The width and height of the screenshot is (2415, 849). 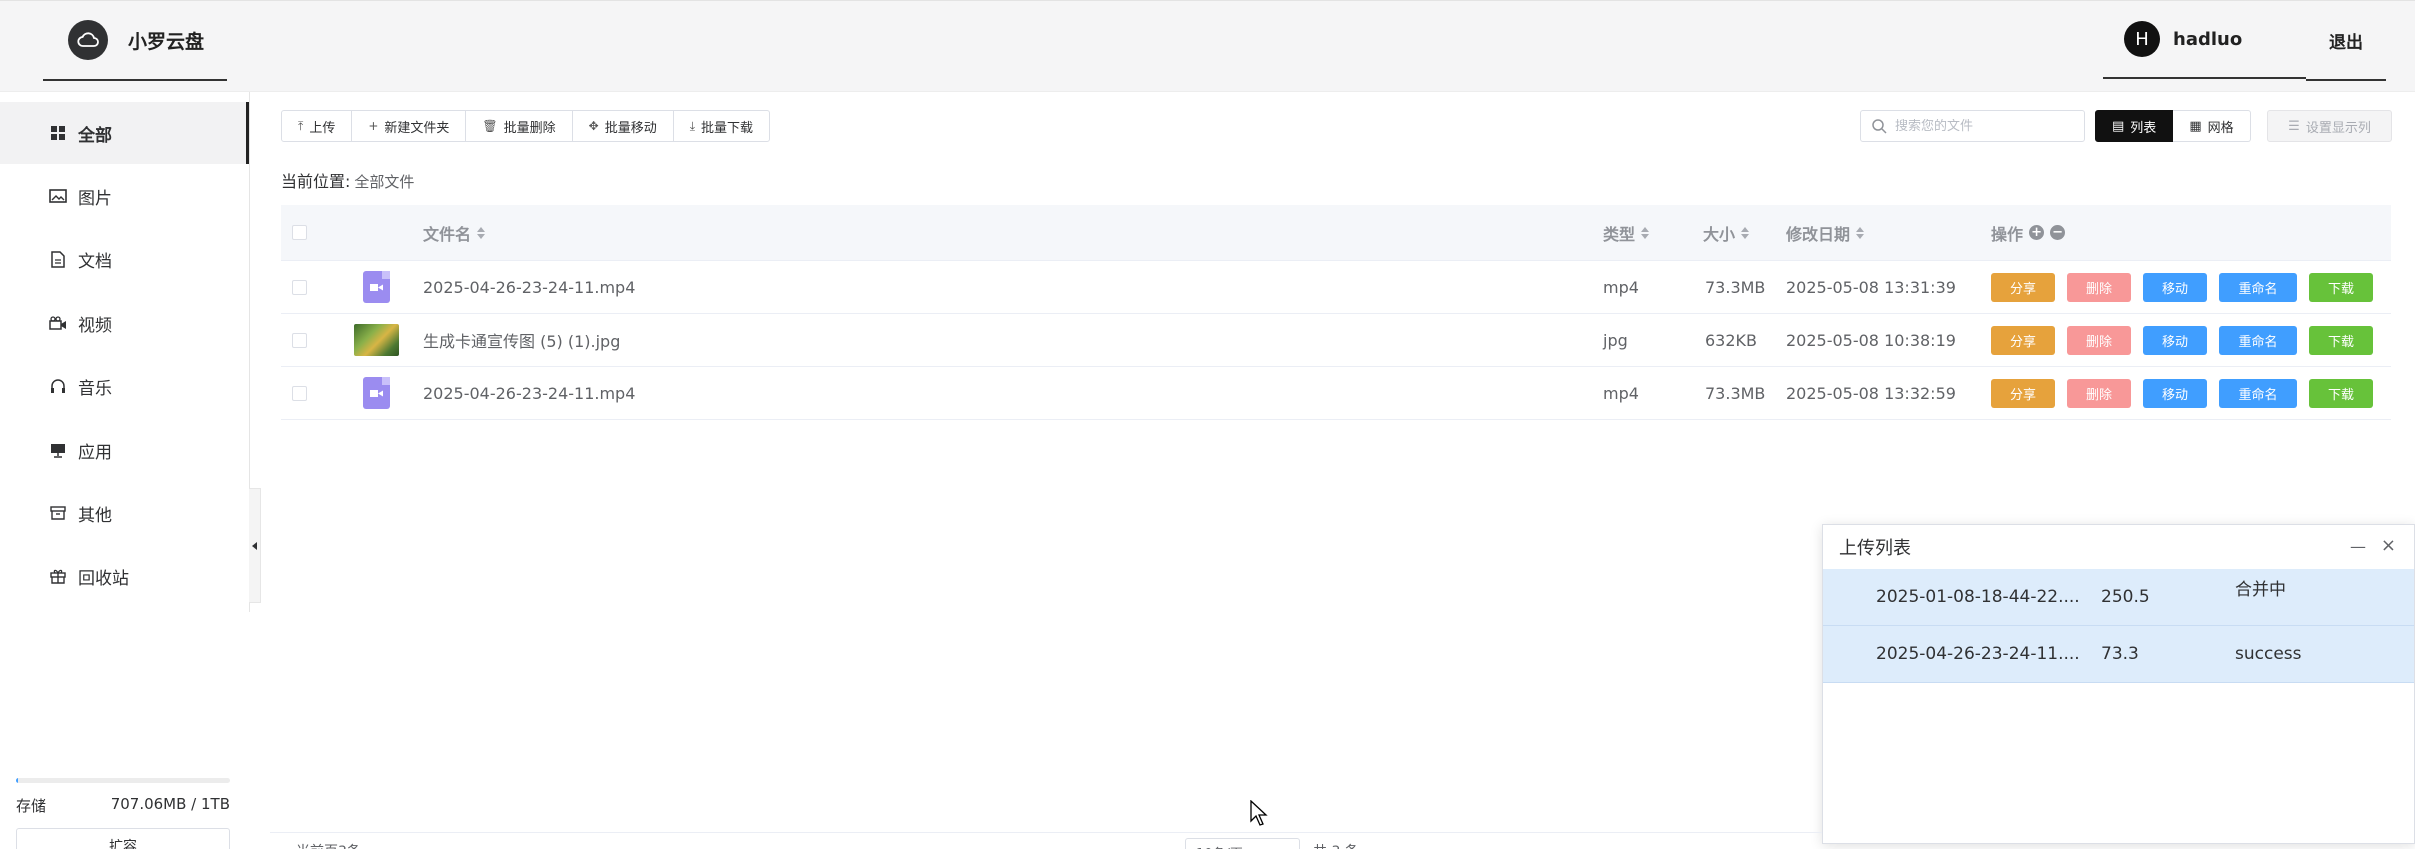 I want to click on headphones-icon, so click(x=58, y=386).